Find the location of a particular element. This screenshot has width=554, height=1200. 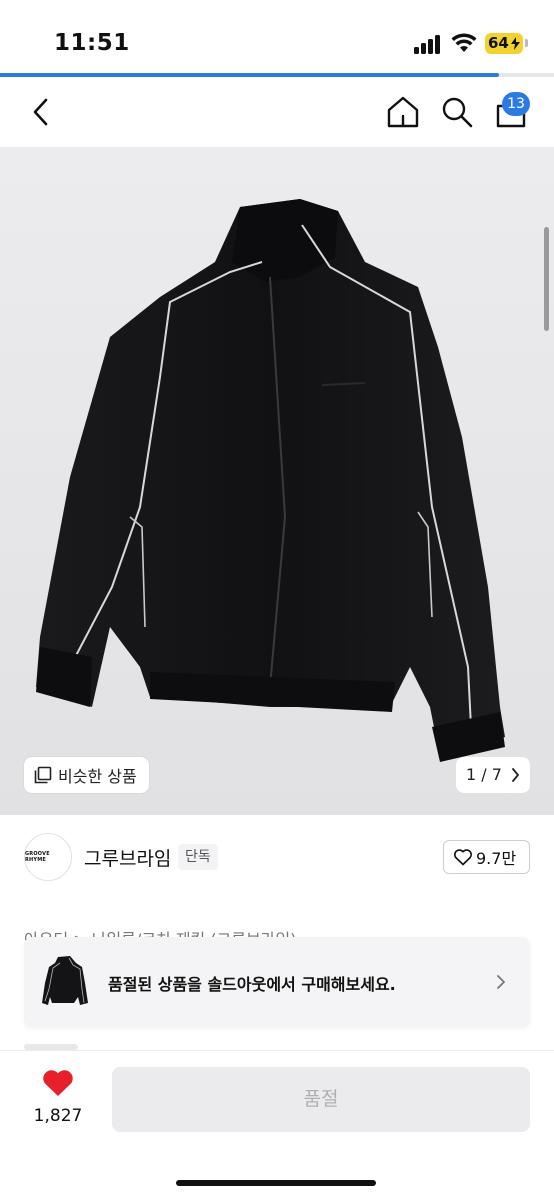

page-counter-text: 1 / 7 is located at coordinates (484, 774).